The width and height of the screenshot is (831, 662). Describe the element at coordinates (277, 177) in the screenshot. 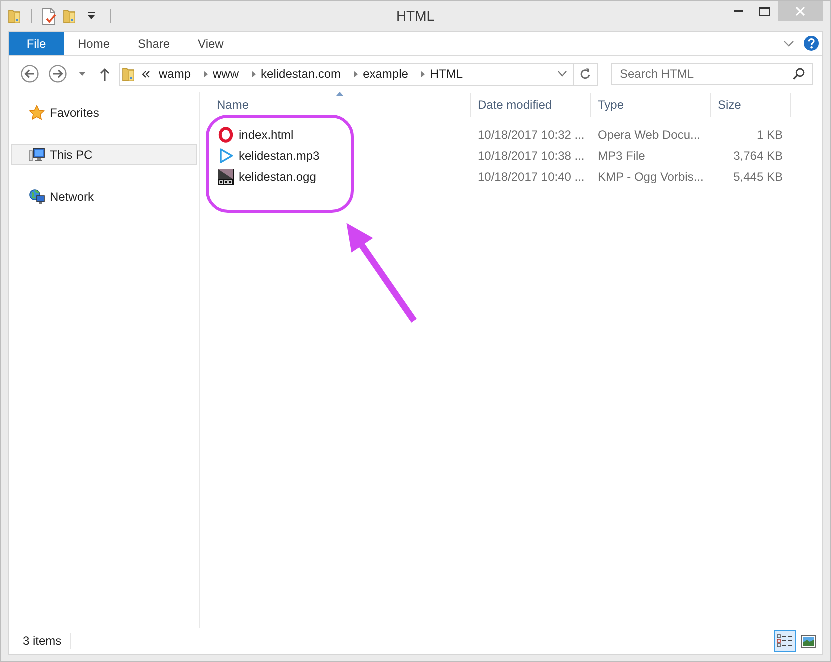

I see `file-name: kelidestan.ogg` at that location.